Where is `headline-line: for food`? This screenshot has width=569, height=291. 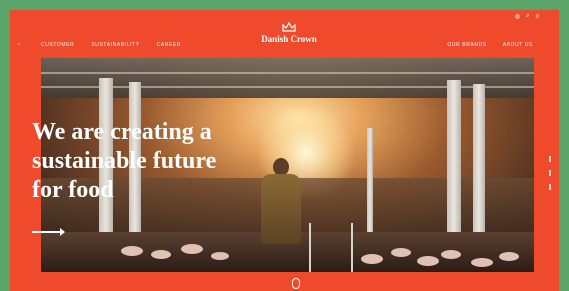
headline-line: for food is located at coordinates (73, 190).